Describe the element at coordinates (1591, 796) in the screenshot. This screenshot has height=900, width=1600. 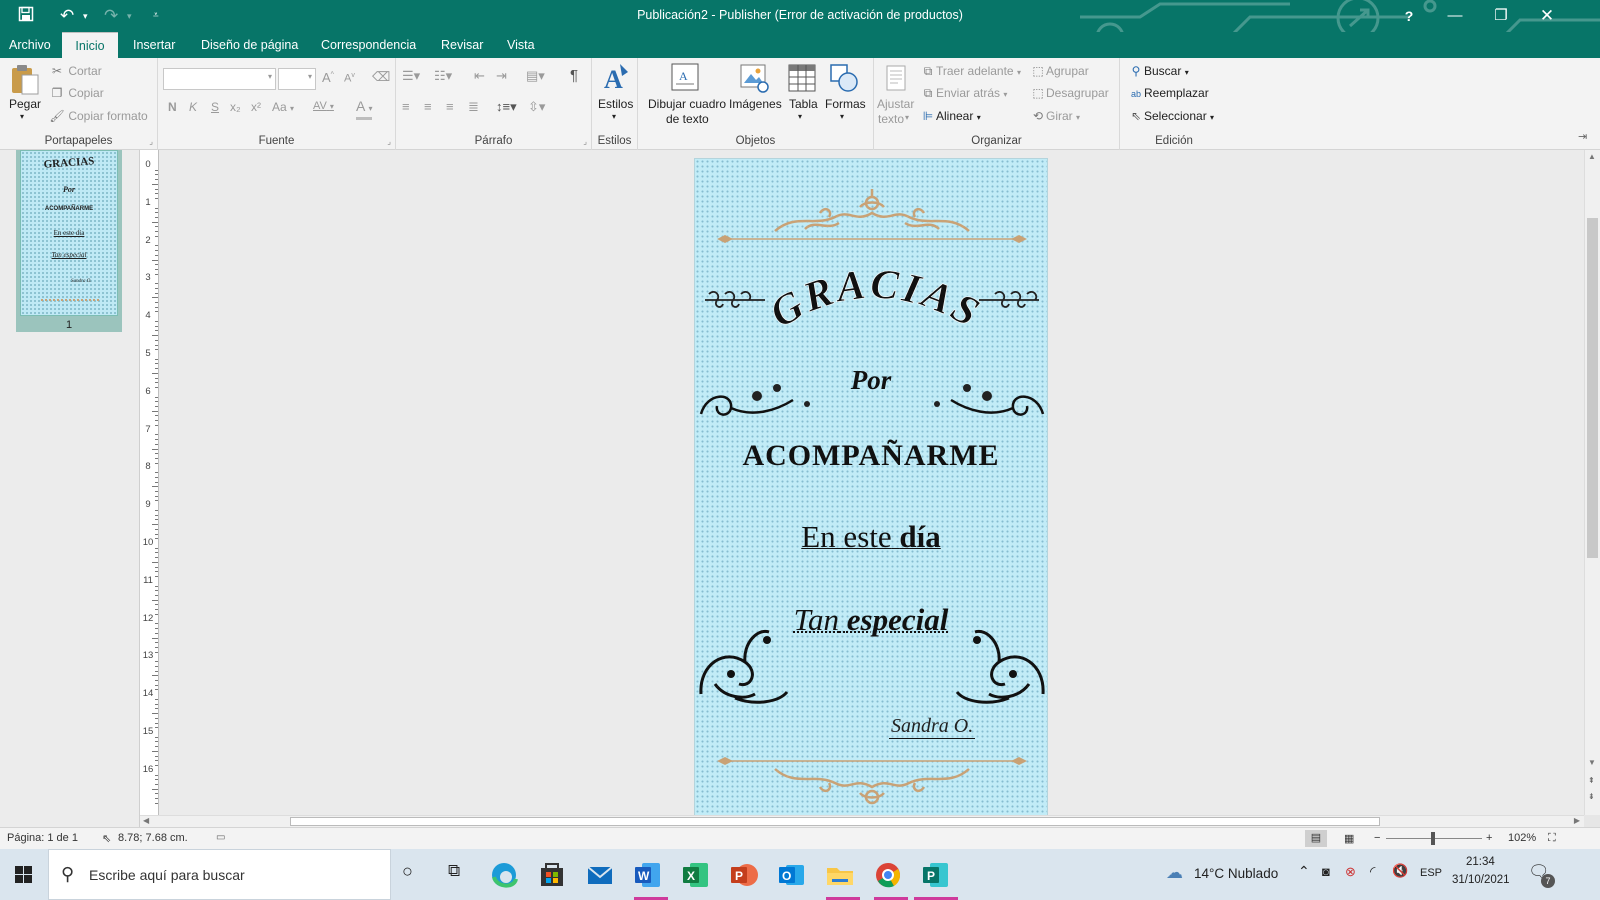
I see `next-page-icon: ⇟` at that location.